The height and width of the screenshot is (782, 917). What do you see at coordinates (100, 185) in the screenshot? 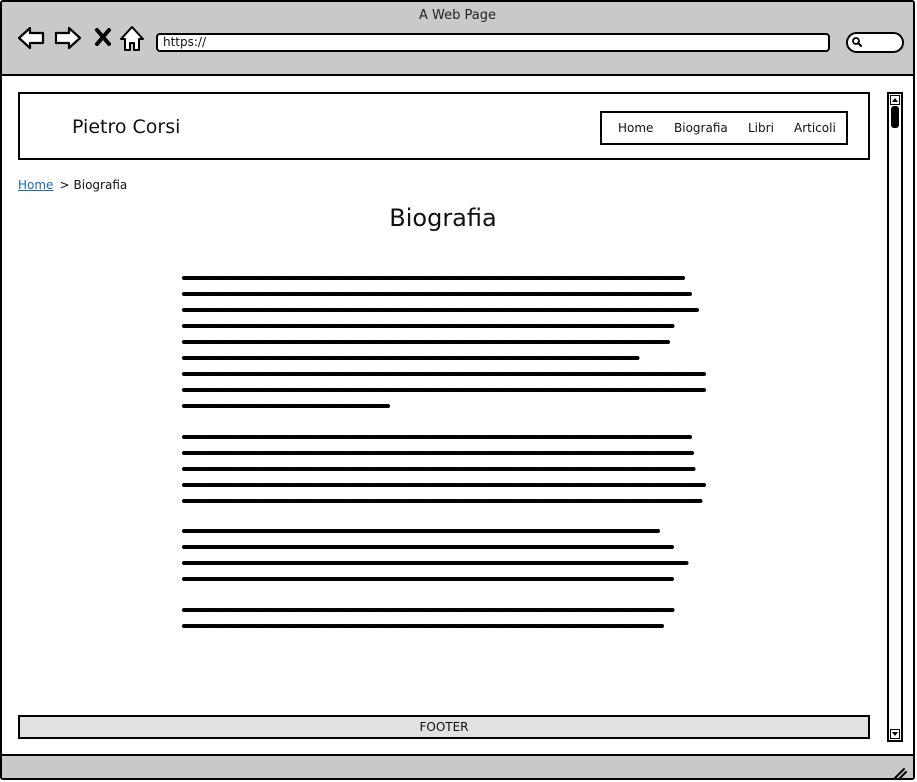
I see `breadcrumb-current: Biografia` at bounding box center [100, 185].